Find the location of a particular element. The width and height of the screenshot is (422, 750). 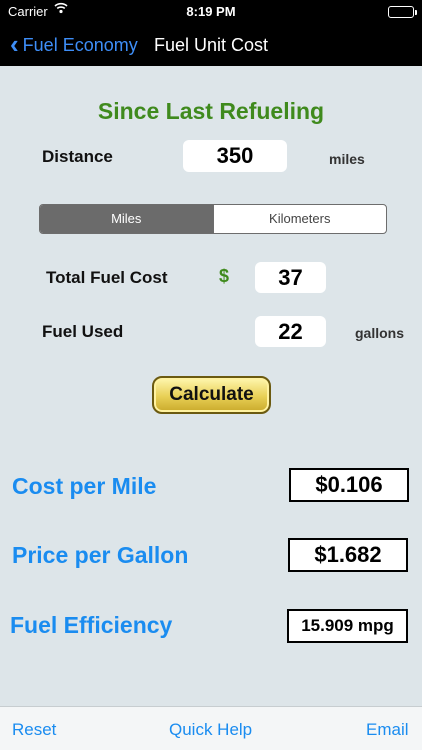

total-fuel-cost-label: Total Fuel Cost is located at coordinates (107, 277).